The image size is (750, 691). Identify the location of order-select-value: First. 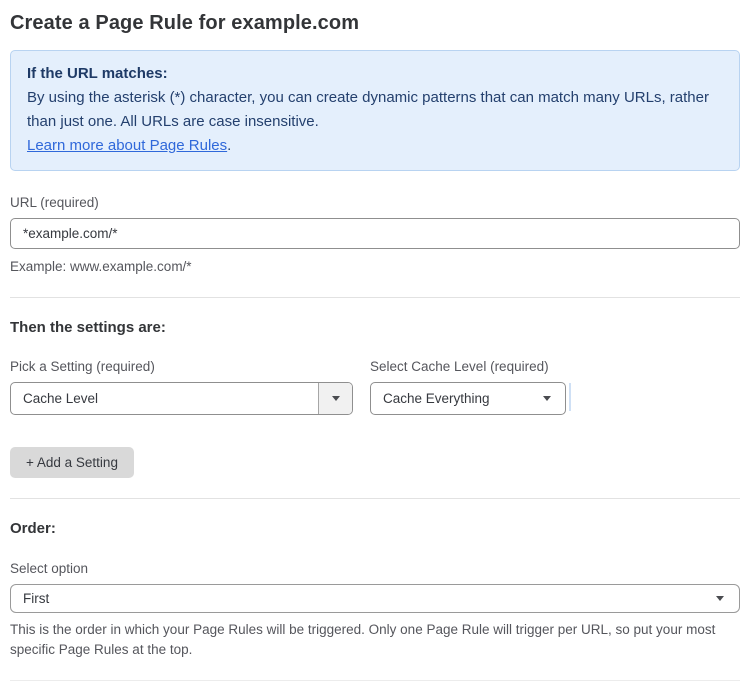
(36, 598).